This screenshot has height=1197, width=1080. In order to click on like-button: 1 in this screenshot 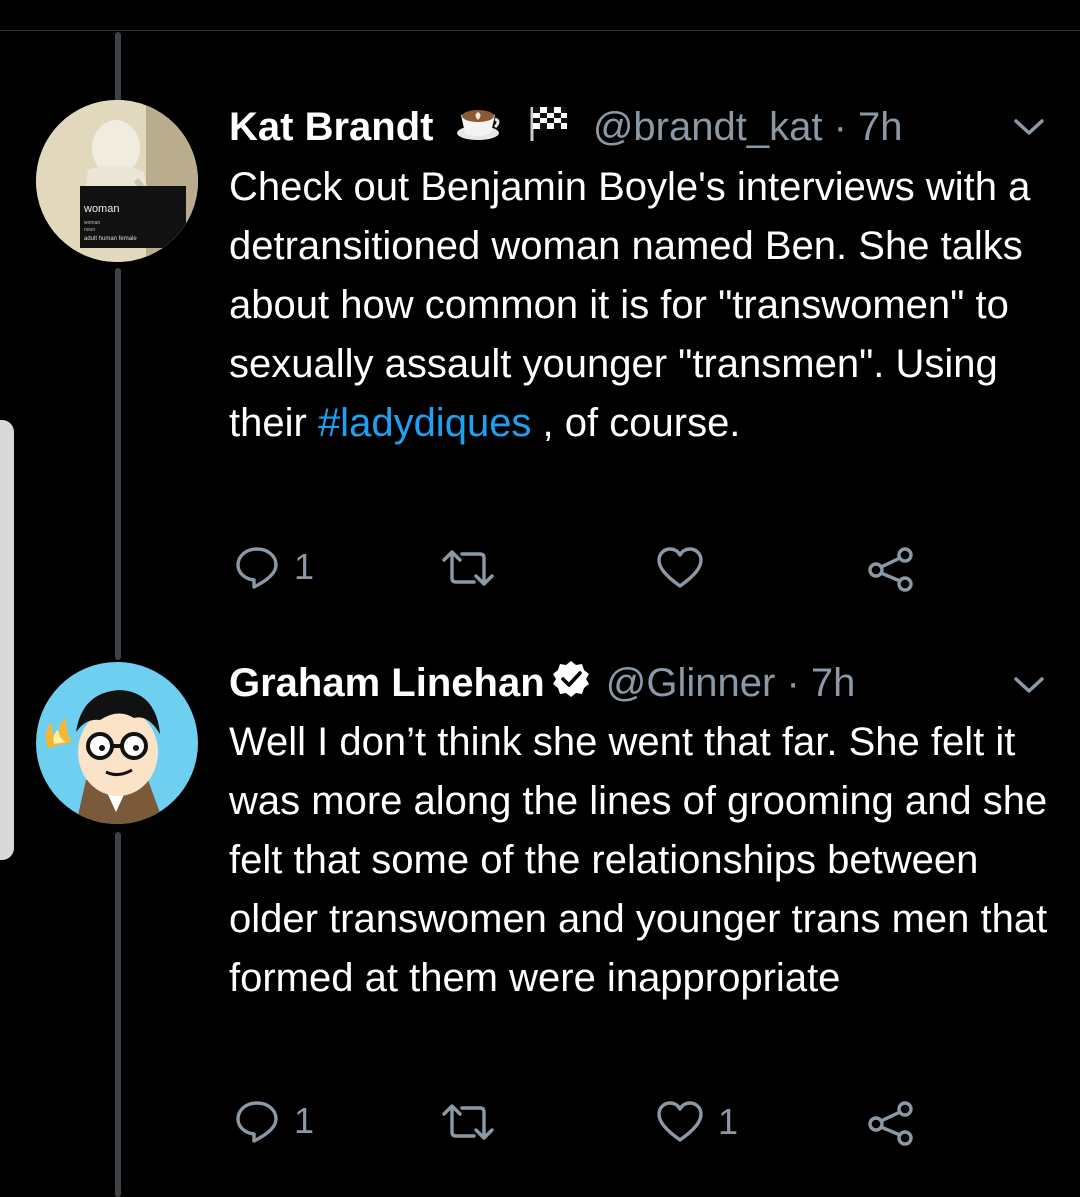, I will do `click(697, 1122)`.